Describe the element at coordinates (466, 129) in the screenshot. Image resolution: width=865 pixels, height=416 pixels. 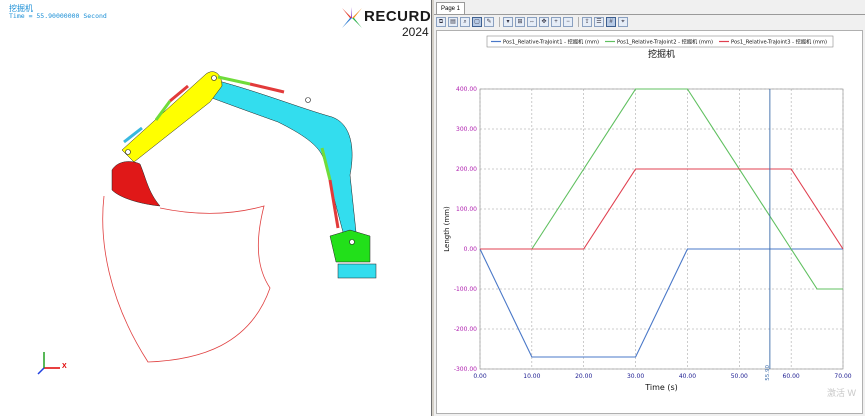
I see `y-tick-label: 300.00` at that location.